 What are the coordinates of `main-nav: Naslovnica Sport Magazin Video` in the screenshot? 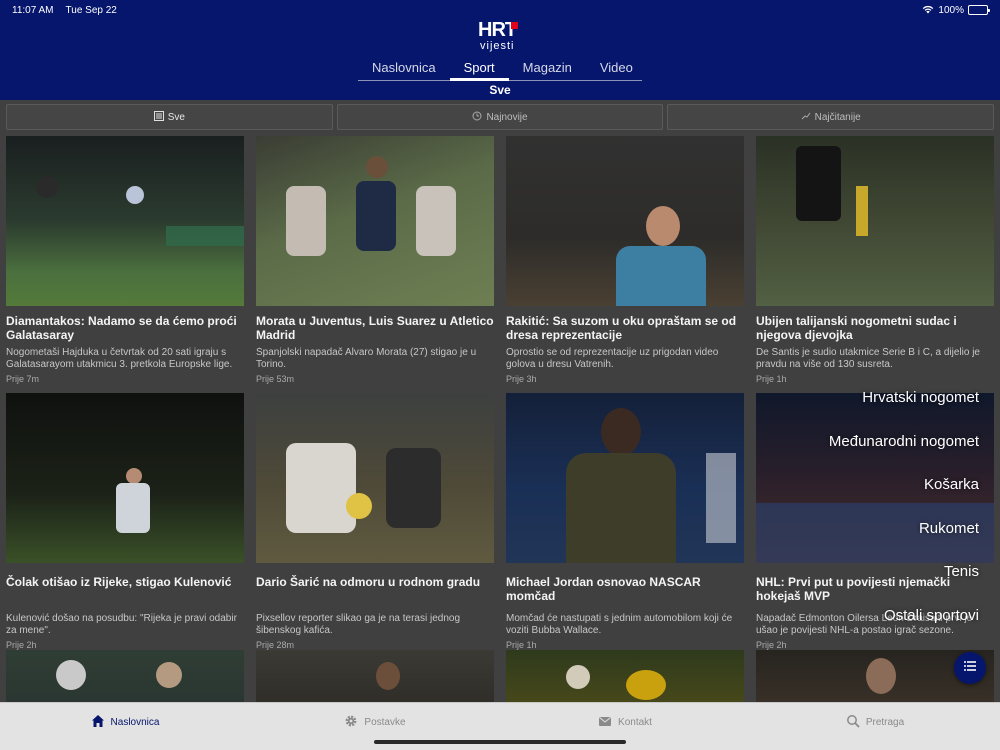 It's located at (500, 69).